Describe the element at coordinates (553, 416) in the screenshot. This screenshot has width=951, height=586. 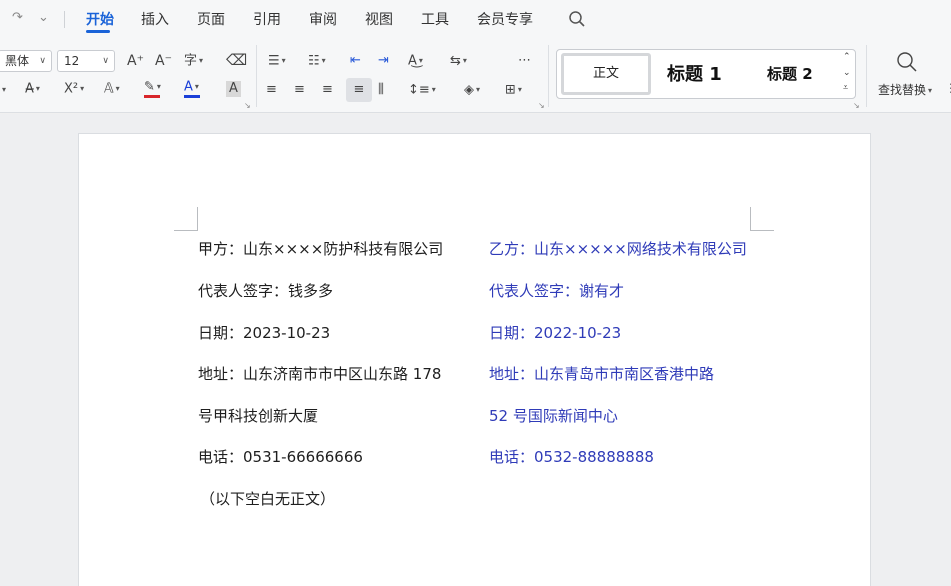
I see `party-b-address-line2: 52 号国际新闻中心` at that location.